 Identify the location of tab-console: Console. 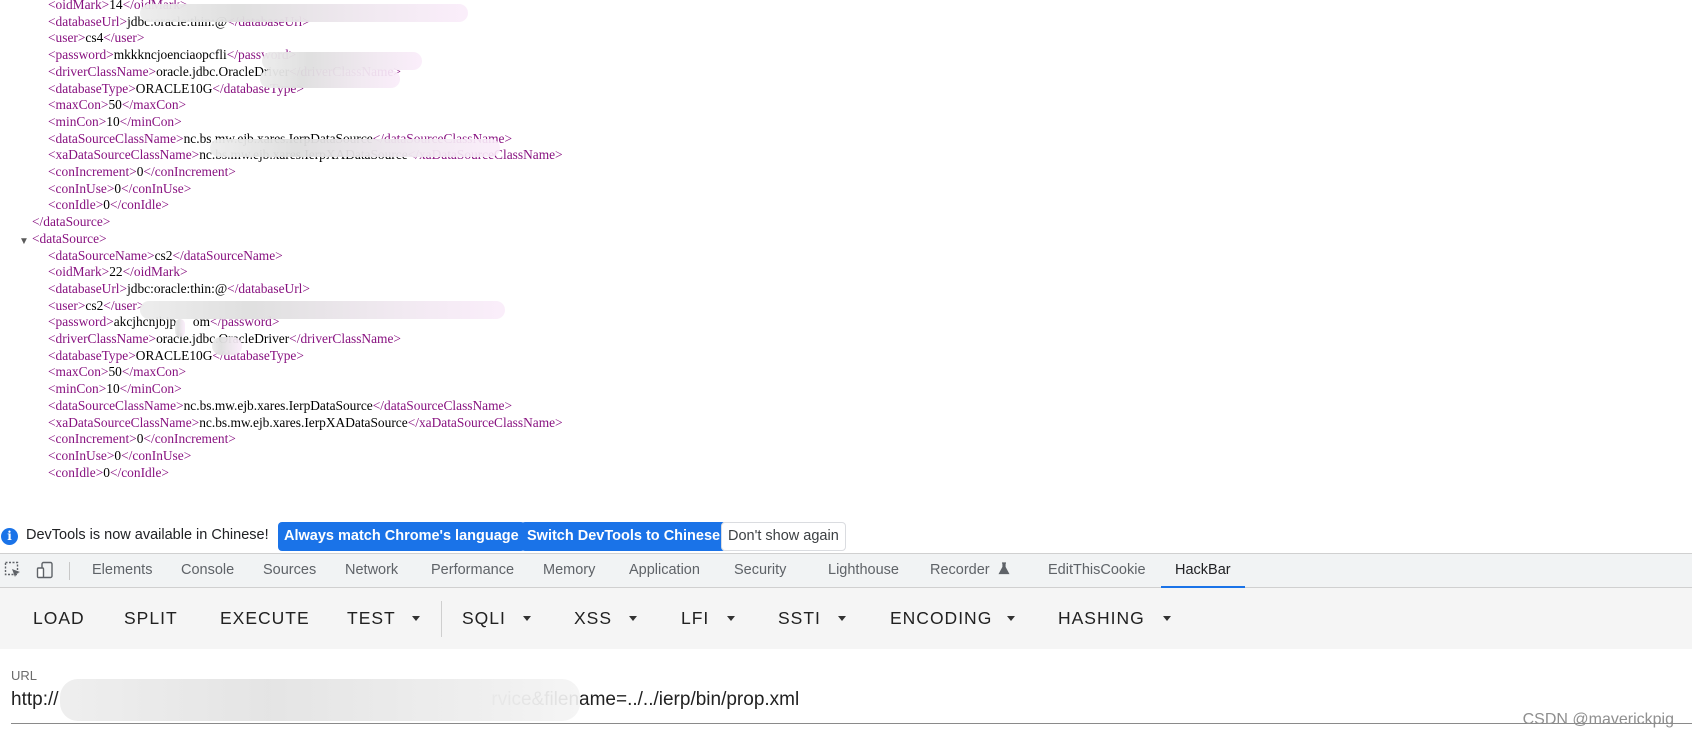
(207, 571).